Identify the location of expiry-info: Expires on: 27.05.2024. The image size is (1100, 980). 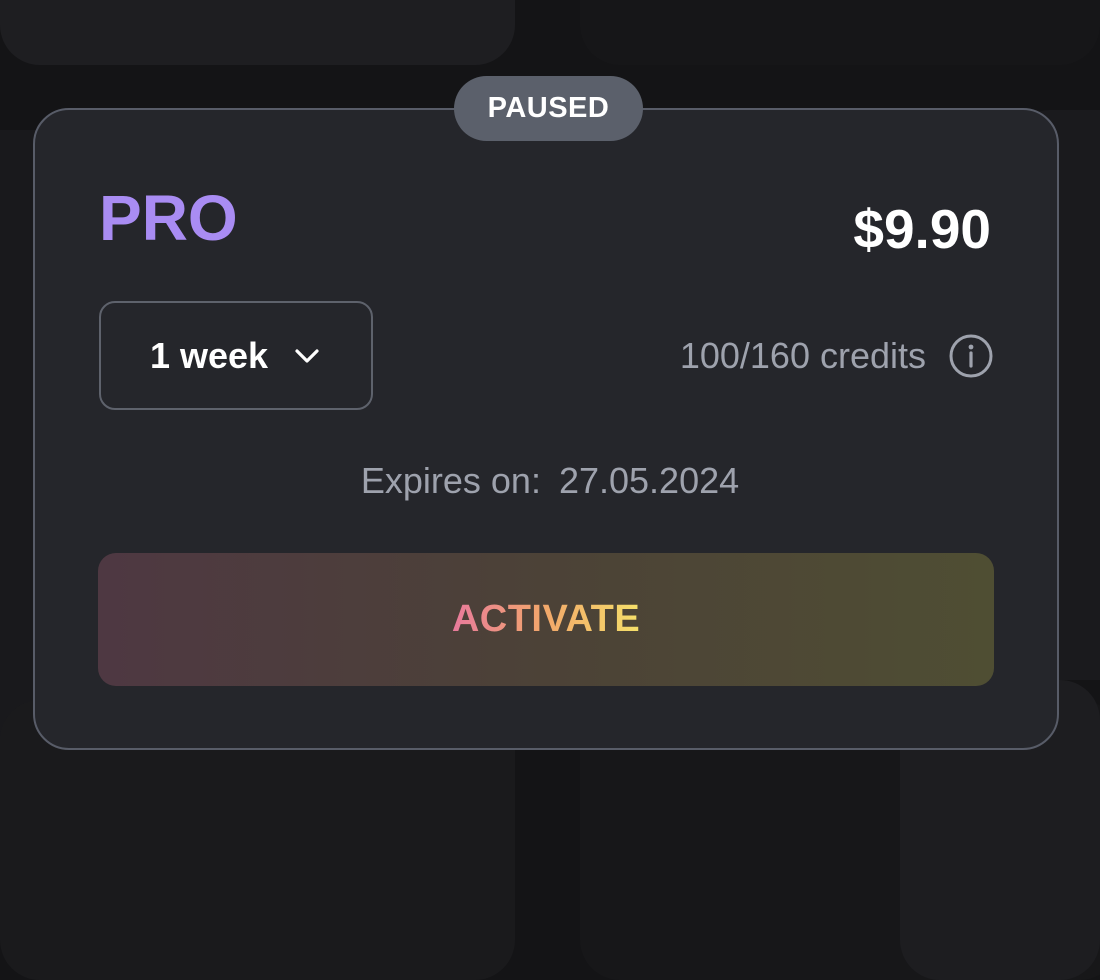
(550, 481).